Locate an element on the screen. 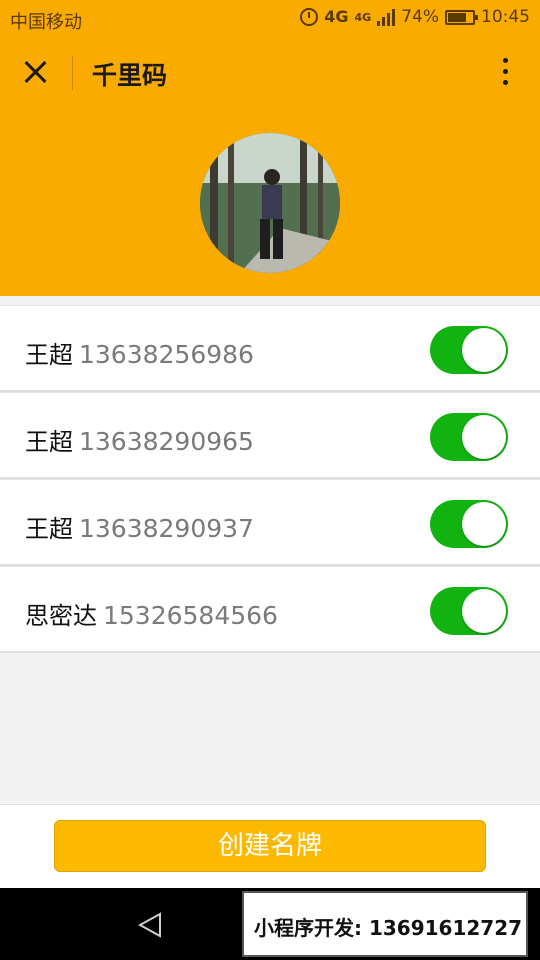  bottom-action-bar: 创建名牌 is located at coordinates (270, 846).